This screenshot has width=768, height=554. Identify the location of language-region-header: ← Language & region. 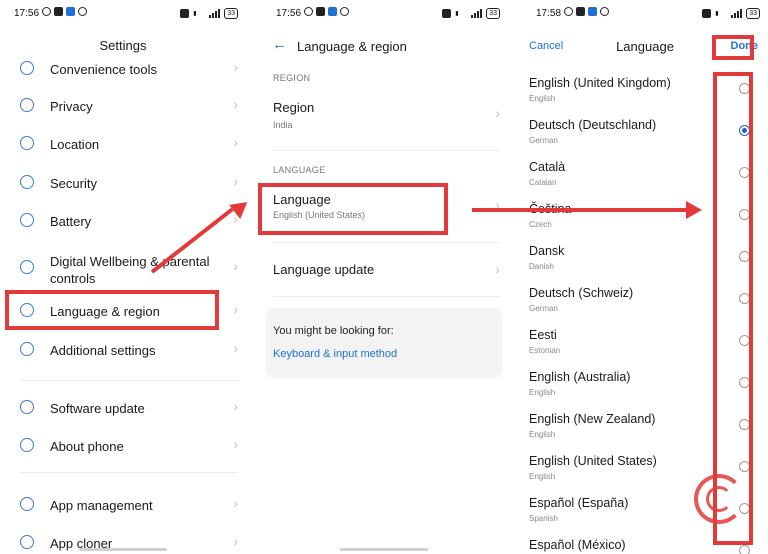
(385, 46).